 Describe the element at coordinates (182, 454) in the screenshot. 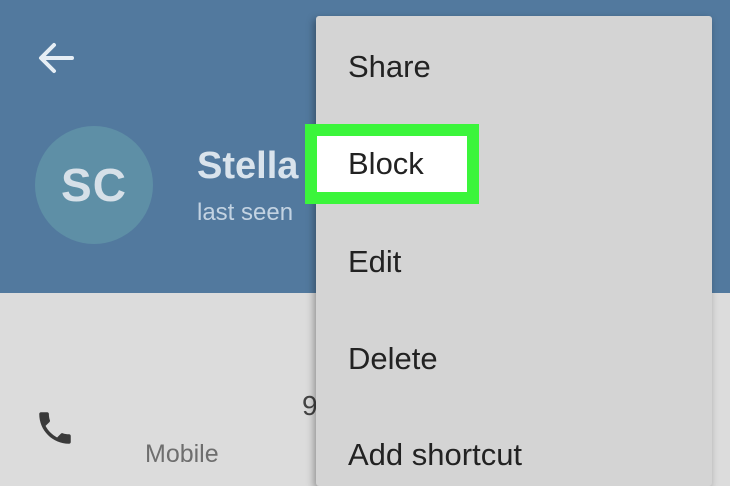

I see `phone-type-label: Mobile` at that location.